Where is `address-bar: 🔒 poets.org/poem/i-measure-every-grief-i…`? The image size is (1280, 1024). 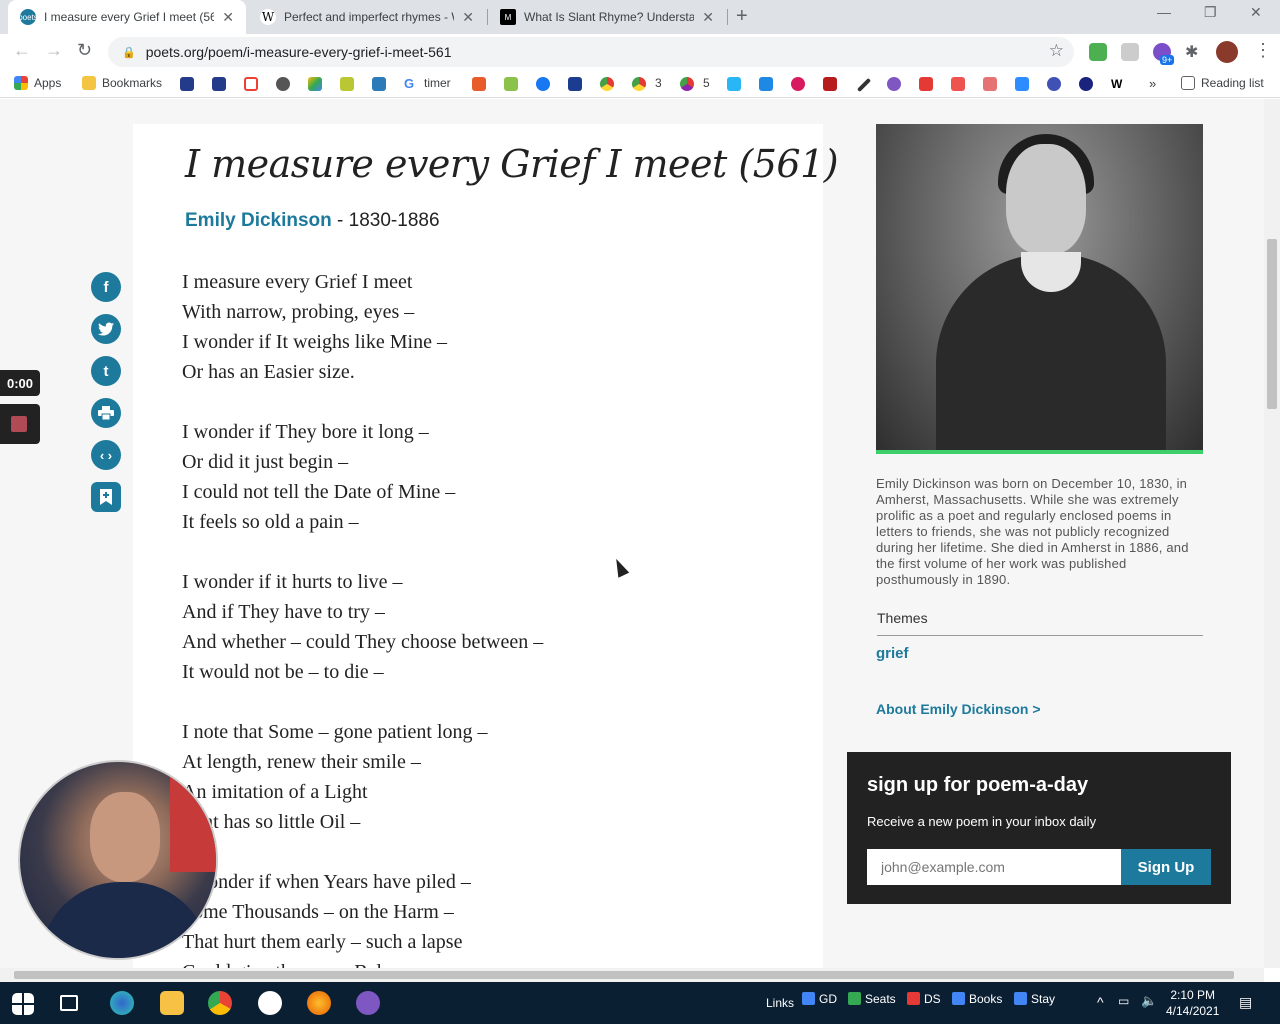
address-bar: 🔒 poets.org/poem/i-measure-every-grief-i… is located at coordinates (591, 52).